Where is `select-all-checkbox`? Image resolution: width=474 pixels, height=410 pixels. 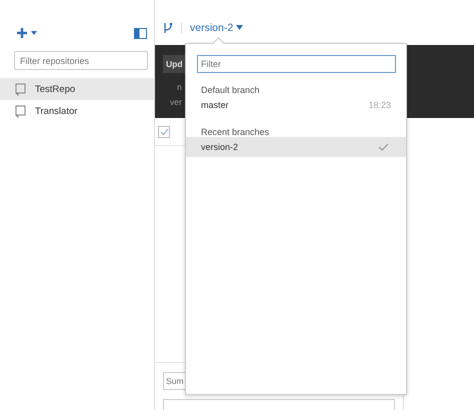
select-all-checkbox is located at coordinates (164, 132).